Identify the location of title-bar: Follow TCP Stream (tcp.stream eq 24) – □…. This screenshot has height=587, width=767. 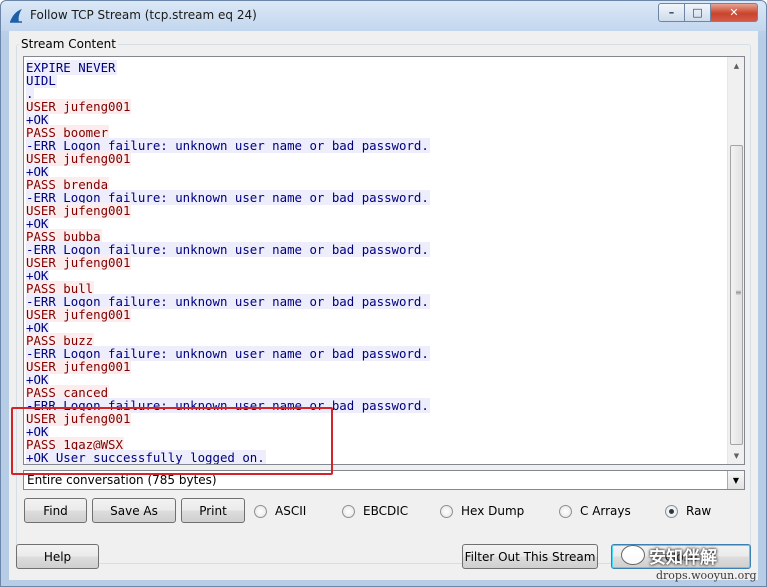
(383, 16).